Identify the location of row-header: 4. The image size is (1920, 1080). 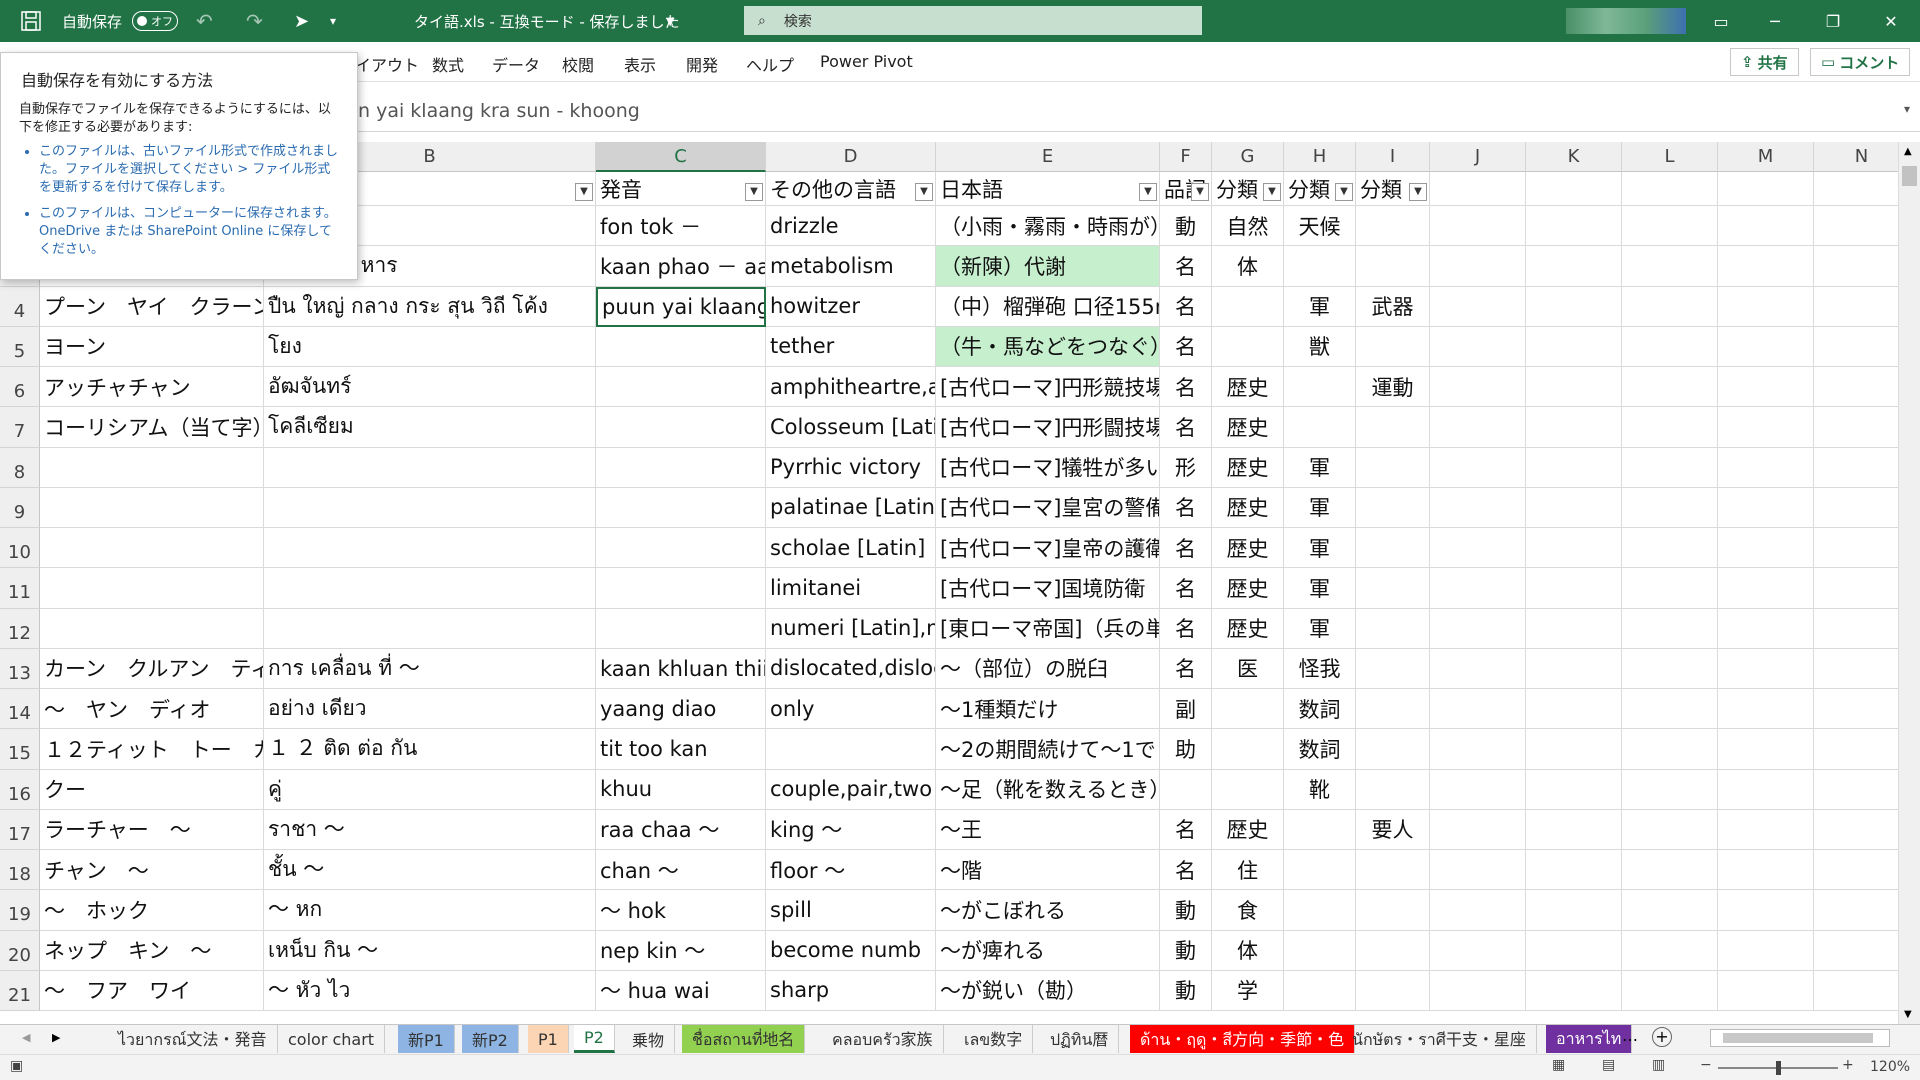
(20, 306).